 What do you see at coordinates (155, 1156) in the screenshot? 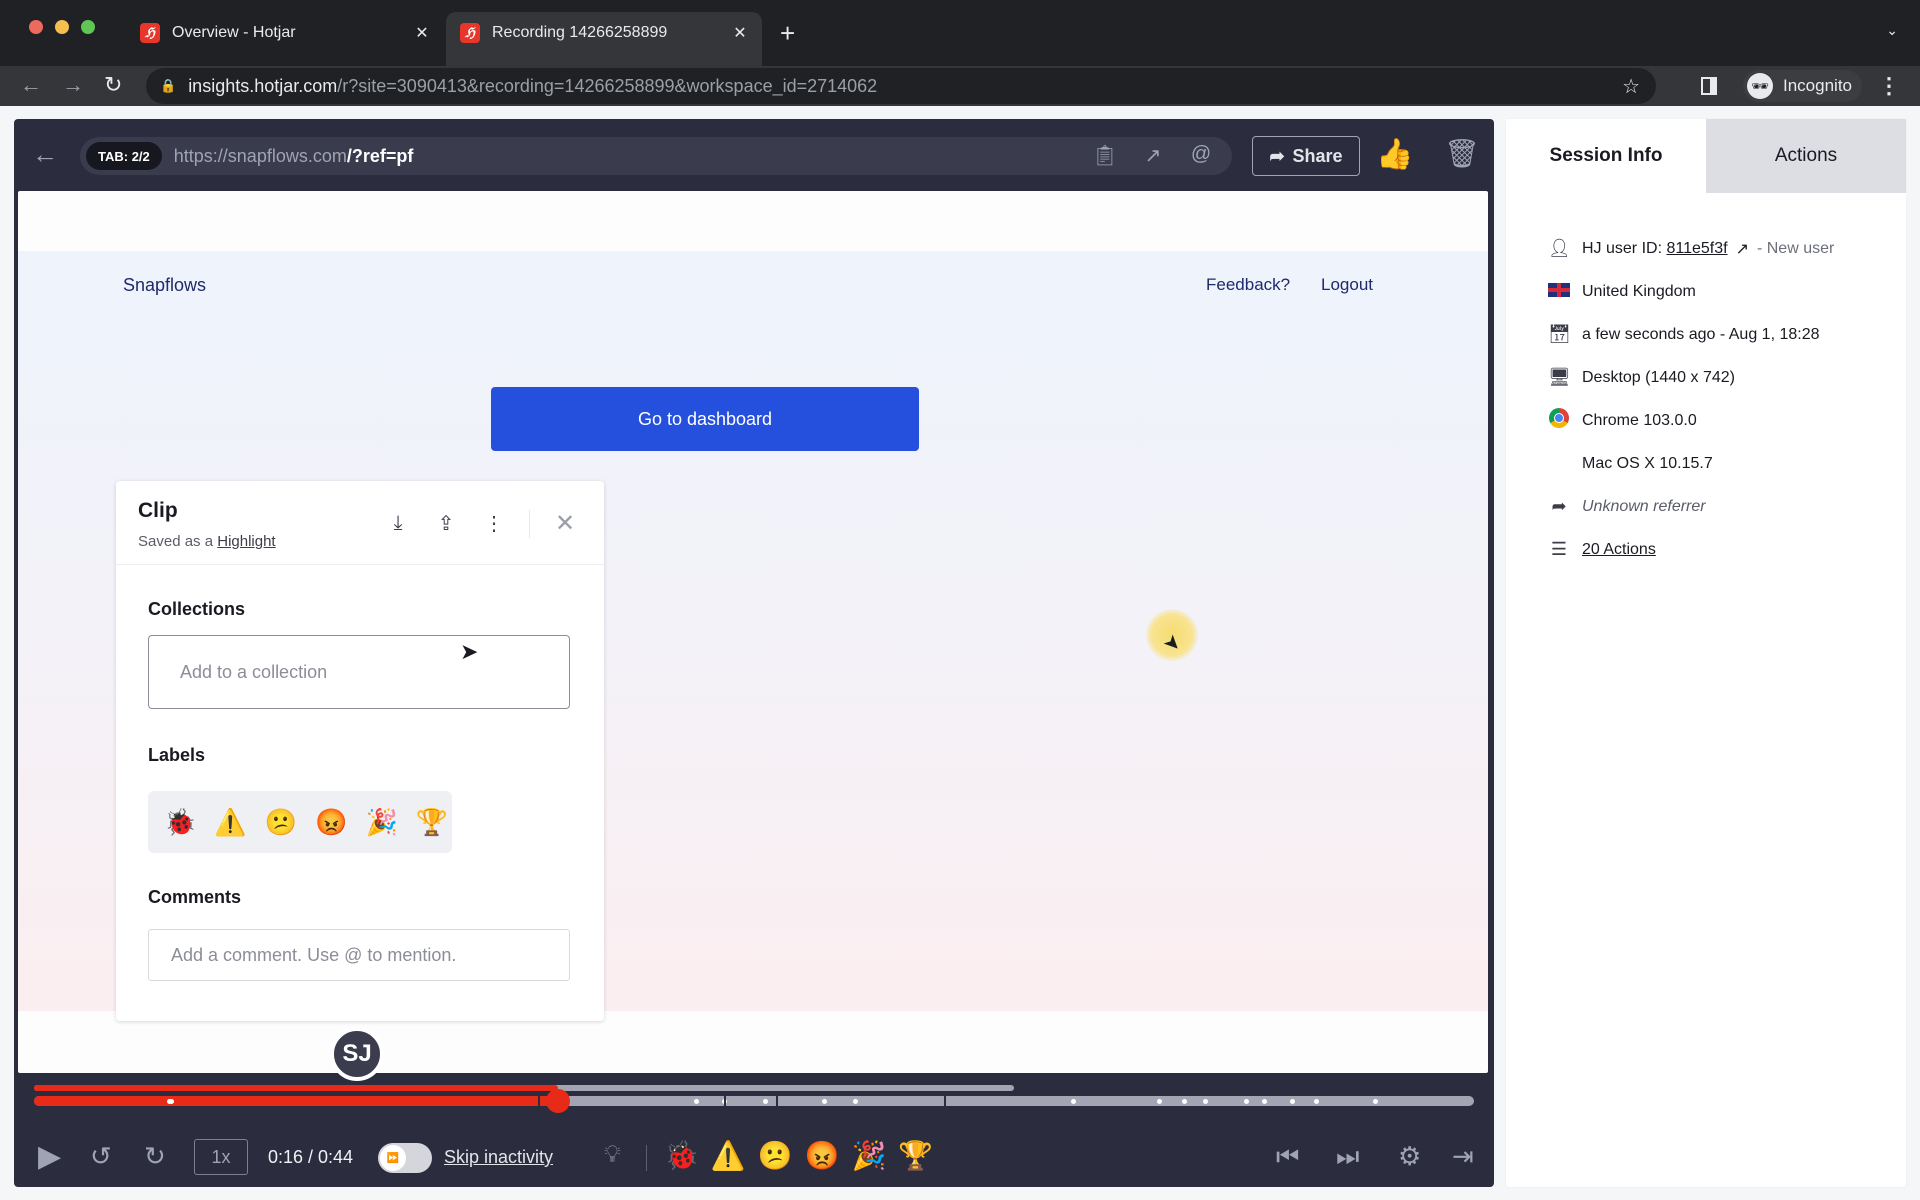
I see `forward-10-icon: ↻` at bounding box center [155, 1156].